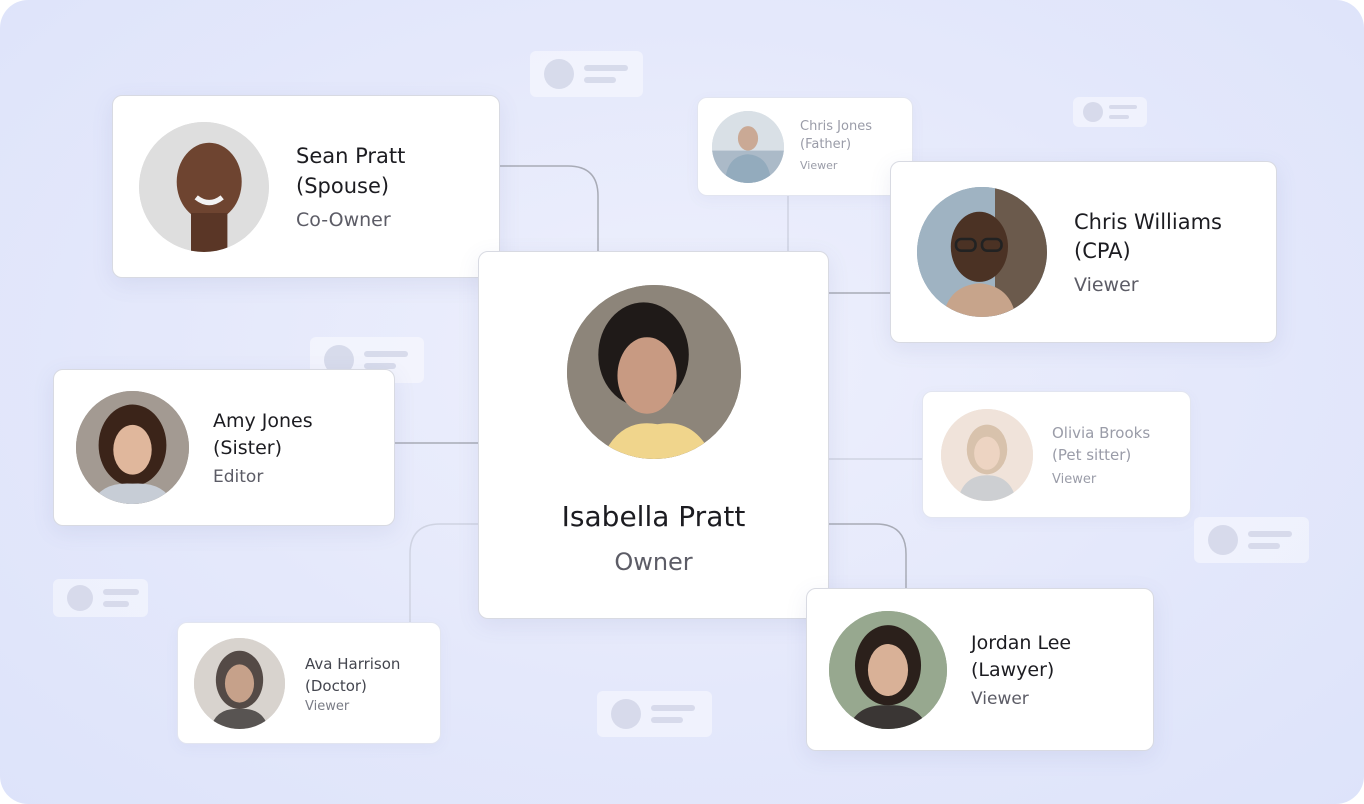  Describe the element at coordinates (836, 126) in the screenshot. I see `member-name: Chris Jones` at that location.